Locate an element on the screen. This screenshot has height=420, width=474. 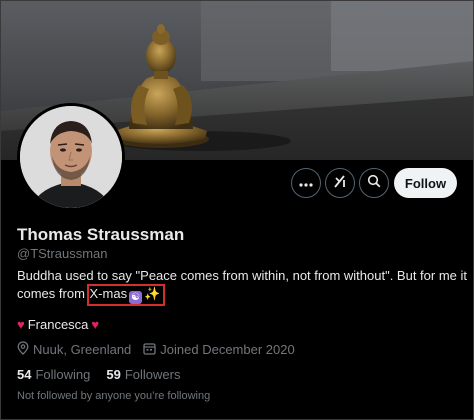
bio-highlight-text: X-mas is located at coordinates (108, 293).